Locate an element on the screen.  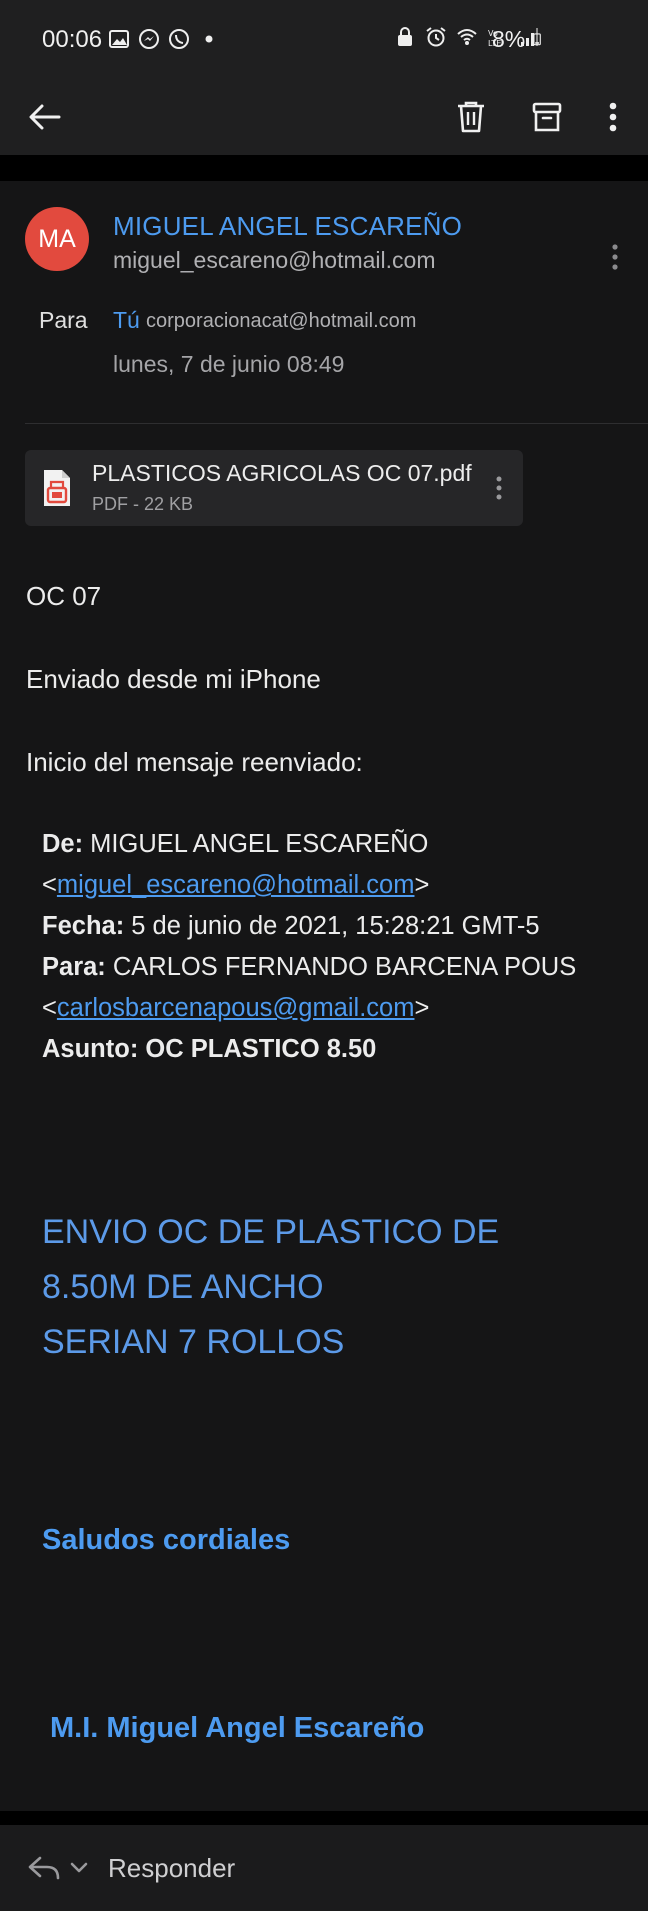
app-bar is located at coordinates (324, 117).